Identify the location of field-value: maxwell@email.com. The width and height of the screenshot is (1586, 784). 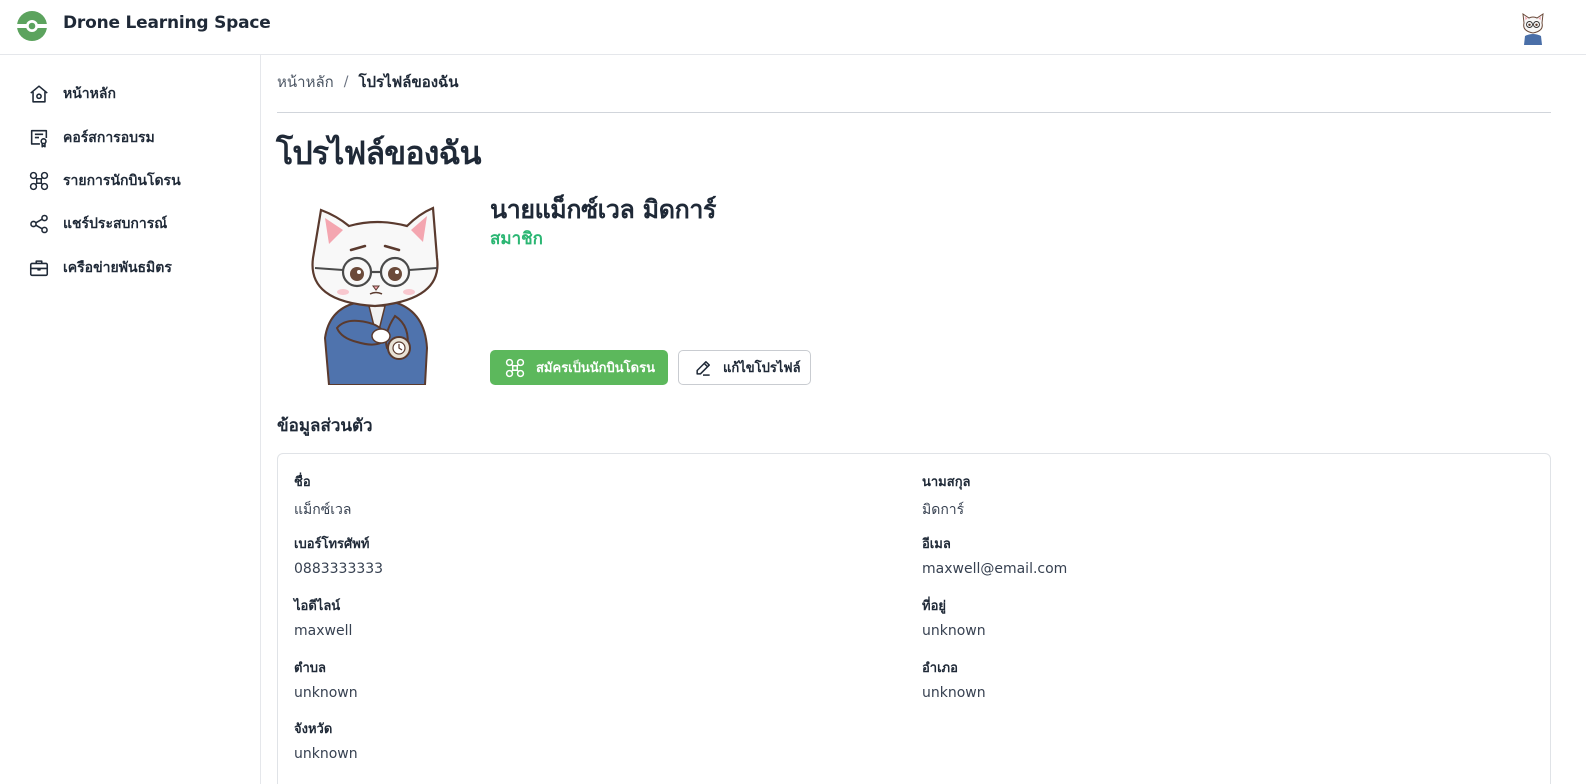
(995, 569).